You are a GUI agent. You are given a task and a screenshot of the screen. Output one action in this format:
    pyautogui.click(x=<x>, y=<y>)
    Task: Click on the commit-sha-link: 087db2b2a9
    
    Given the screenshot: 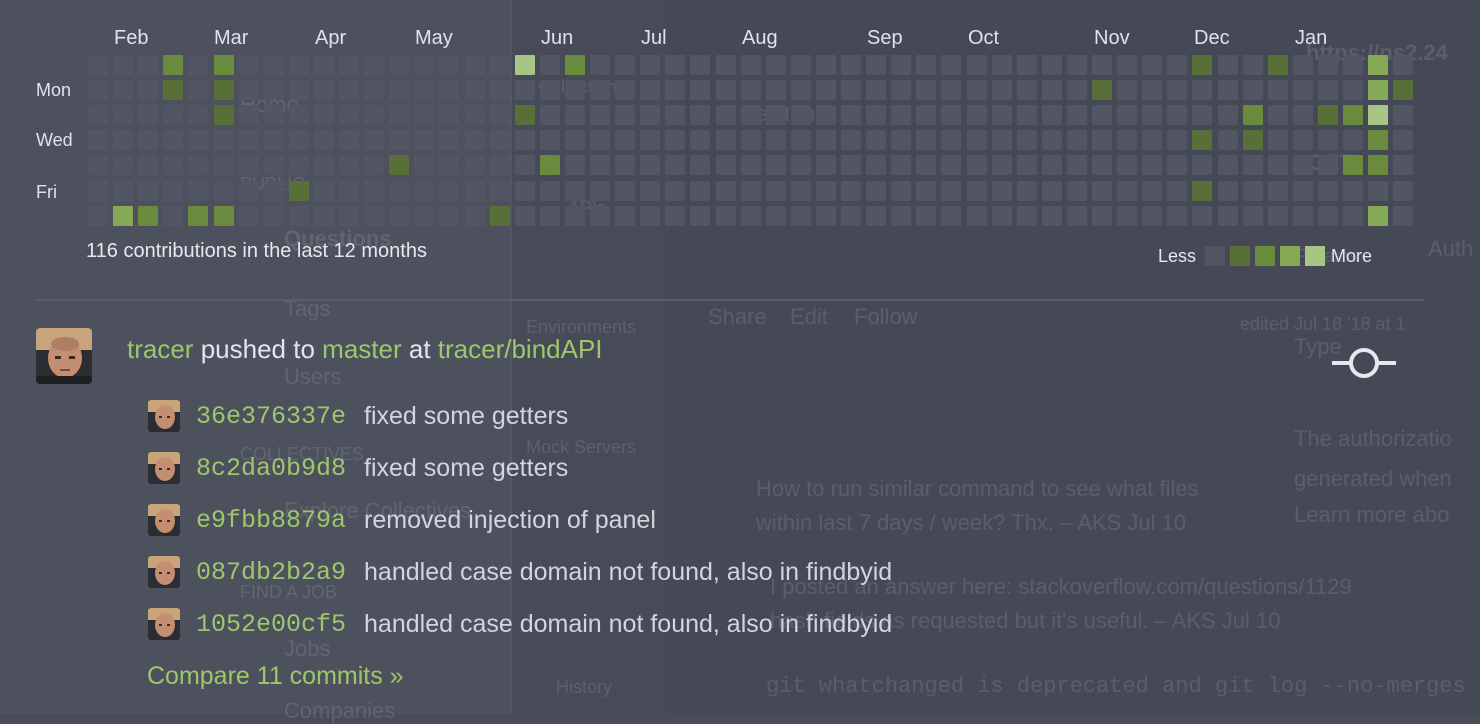 What is the action you would take?
    pyautogui.click(x=271, y=572)
    